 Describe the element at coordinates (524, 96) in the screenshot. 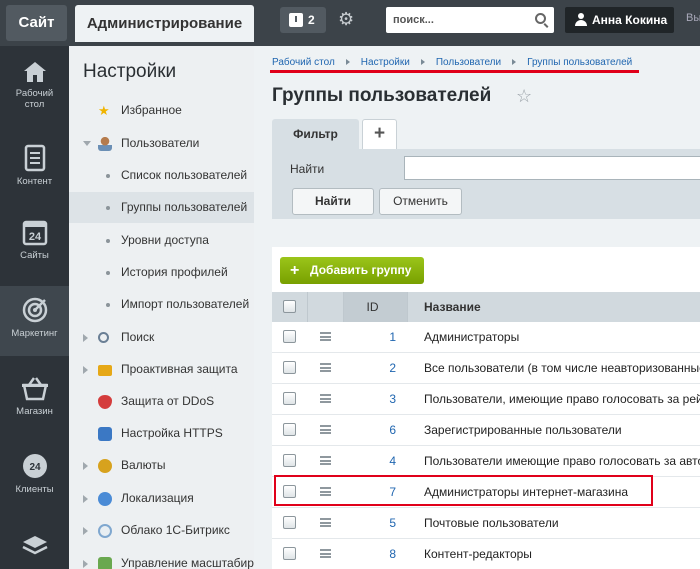

I see `star-icon: ☆` at that location.